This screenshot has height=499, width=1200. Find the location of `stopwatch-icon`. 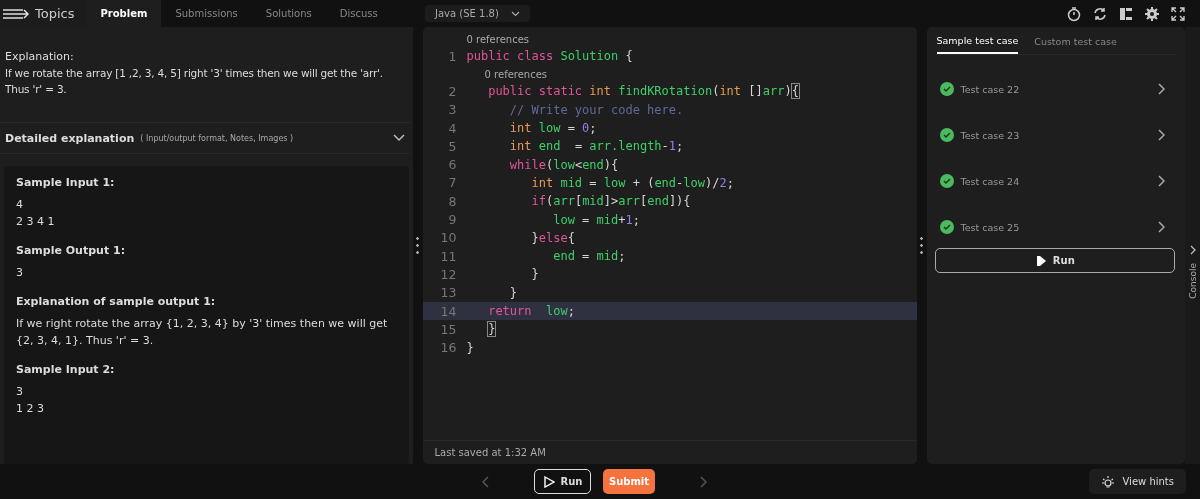

stopwatch-icon is located at coordinates (1074, 13).